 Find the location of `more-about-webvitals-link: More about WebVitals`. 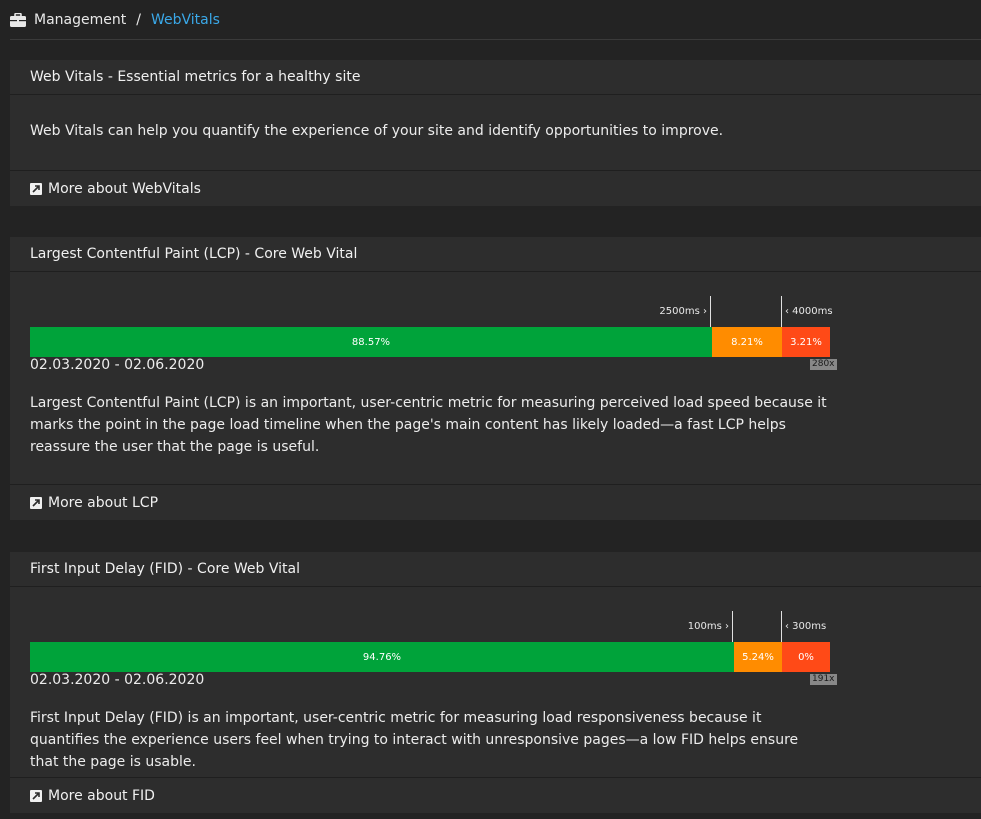

more-about-webvitals-link: More about WebVitals is located at coordinates (115, 189).